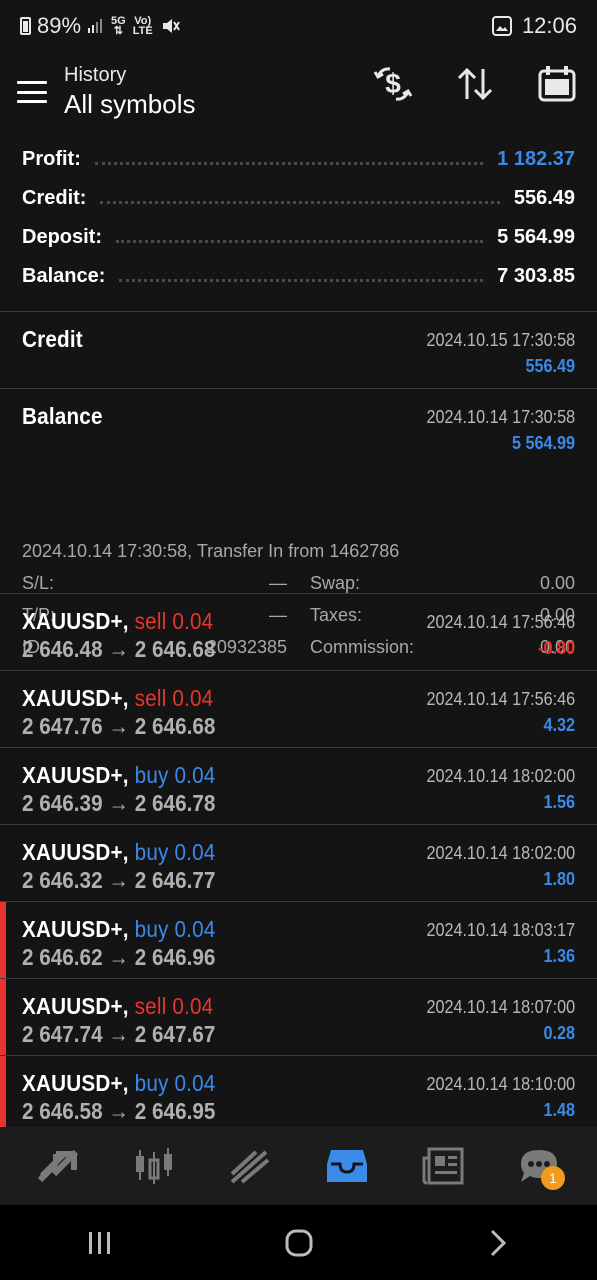  I want to click on swap-label: Swap:, so click(335, 583).